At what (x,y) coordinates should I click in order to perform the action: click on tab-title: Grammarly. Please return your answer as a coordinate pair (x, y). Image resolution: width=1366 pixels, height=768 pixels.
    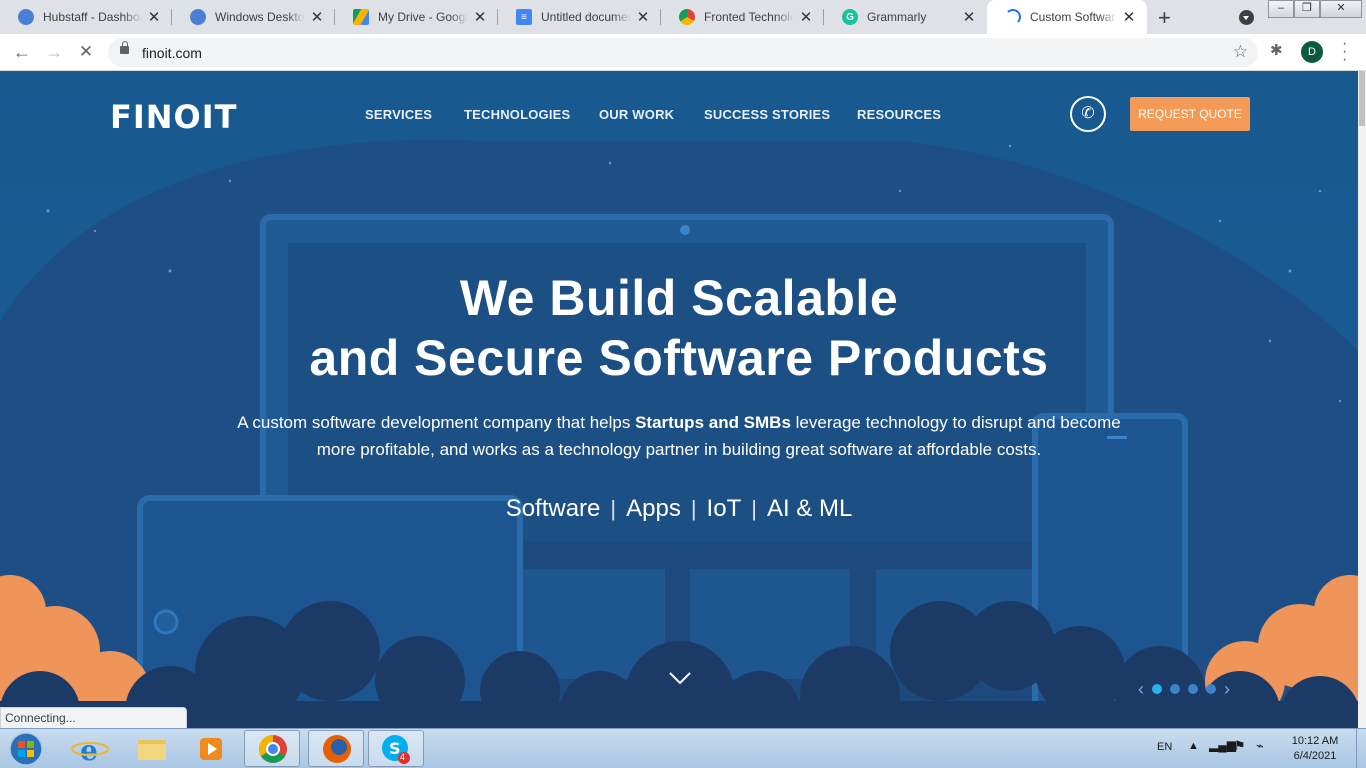
    Looking at the image, I should click on (897, 17).